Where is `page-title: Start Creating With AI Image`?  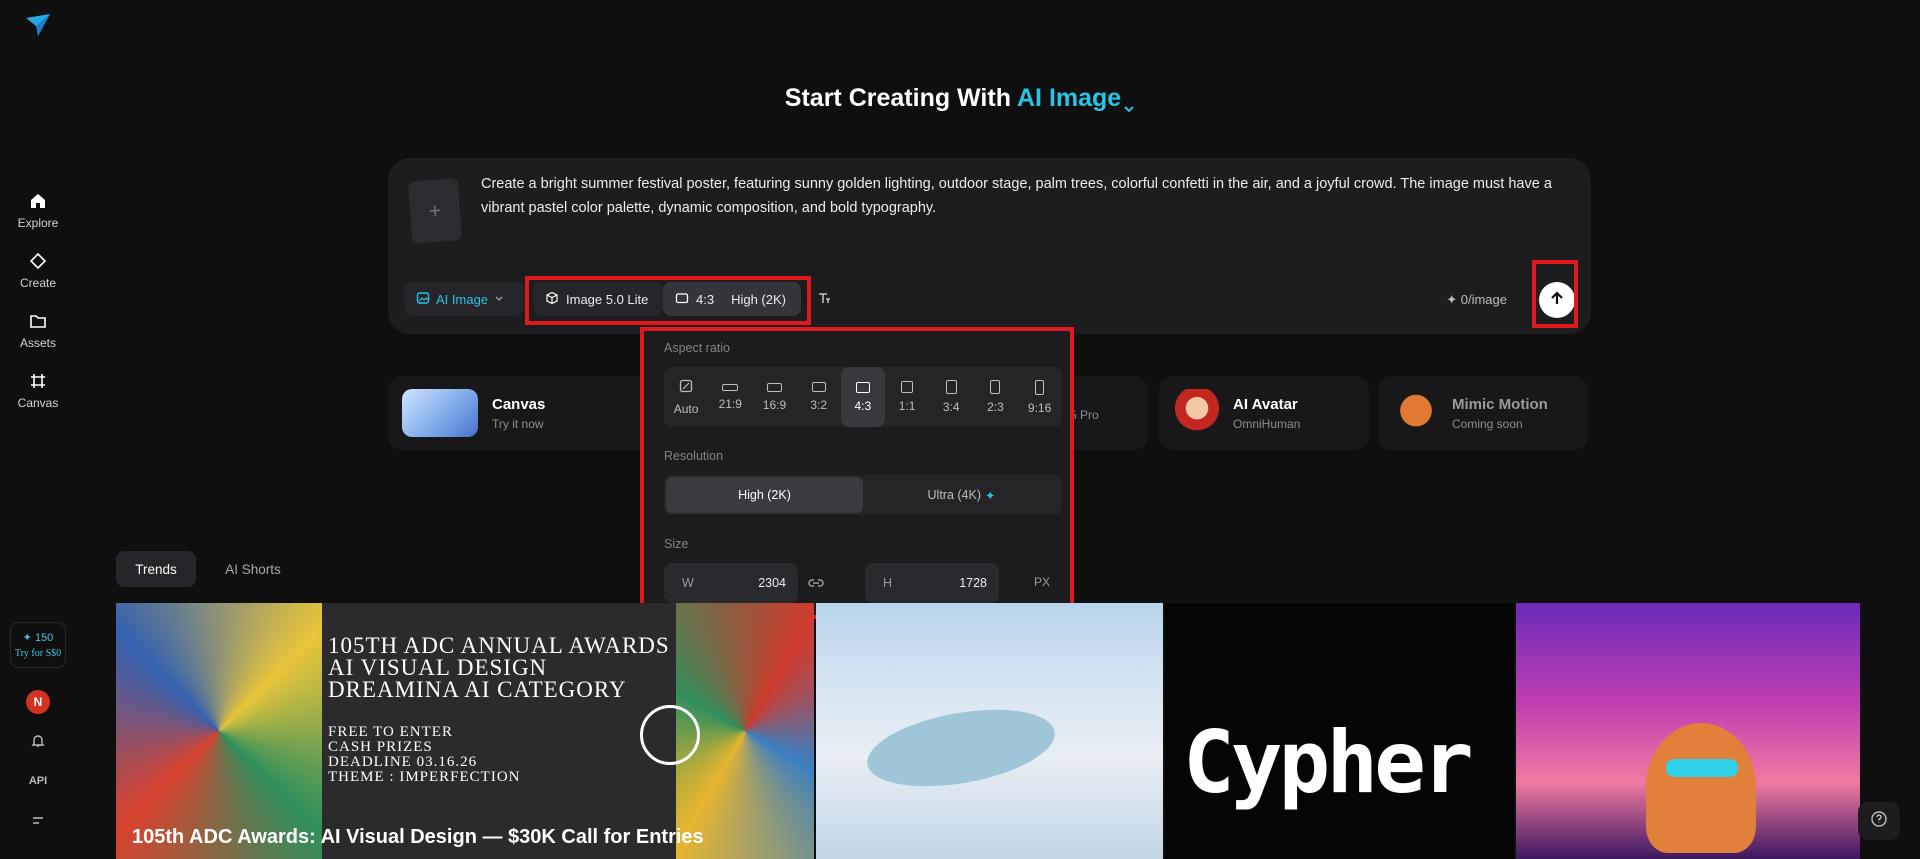 page-title: Start Creating With AI Image is located at coordinates (960, 98).